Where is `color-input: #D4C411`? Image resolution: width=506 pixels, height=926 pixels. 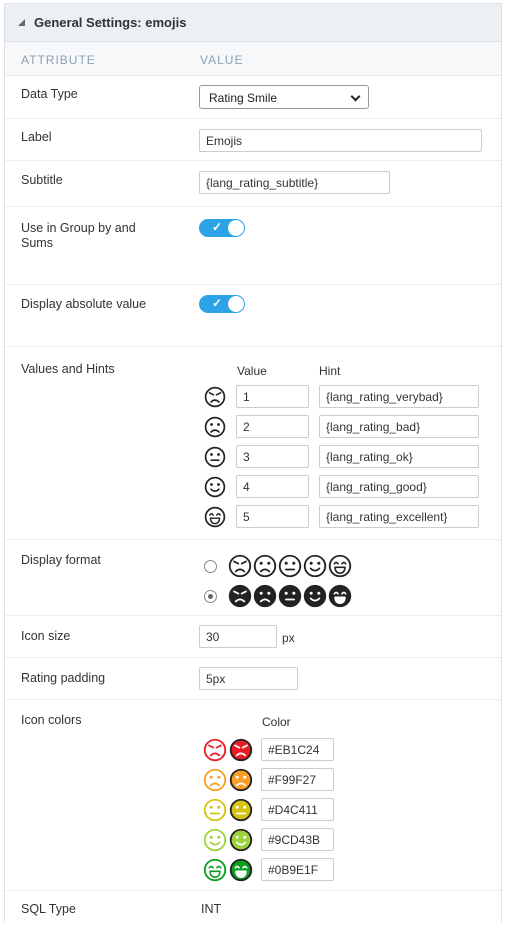
color-input: #D4C411 is located at coordinates (297, 809).